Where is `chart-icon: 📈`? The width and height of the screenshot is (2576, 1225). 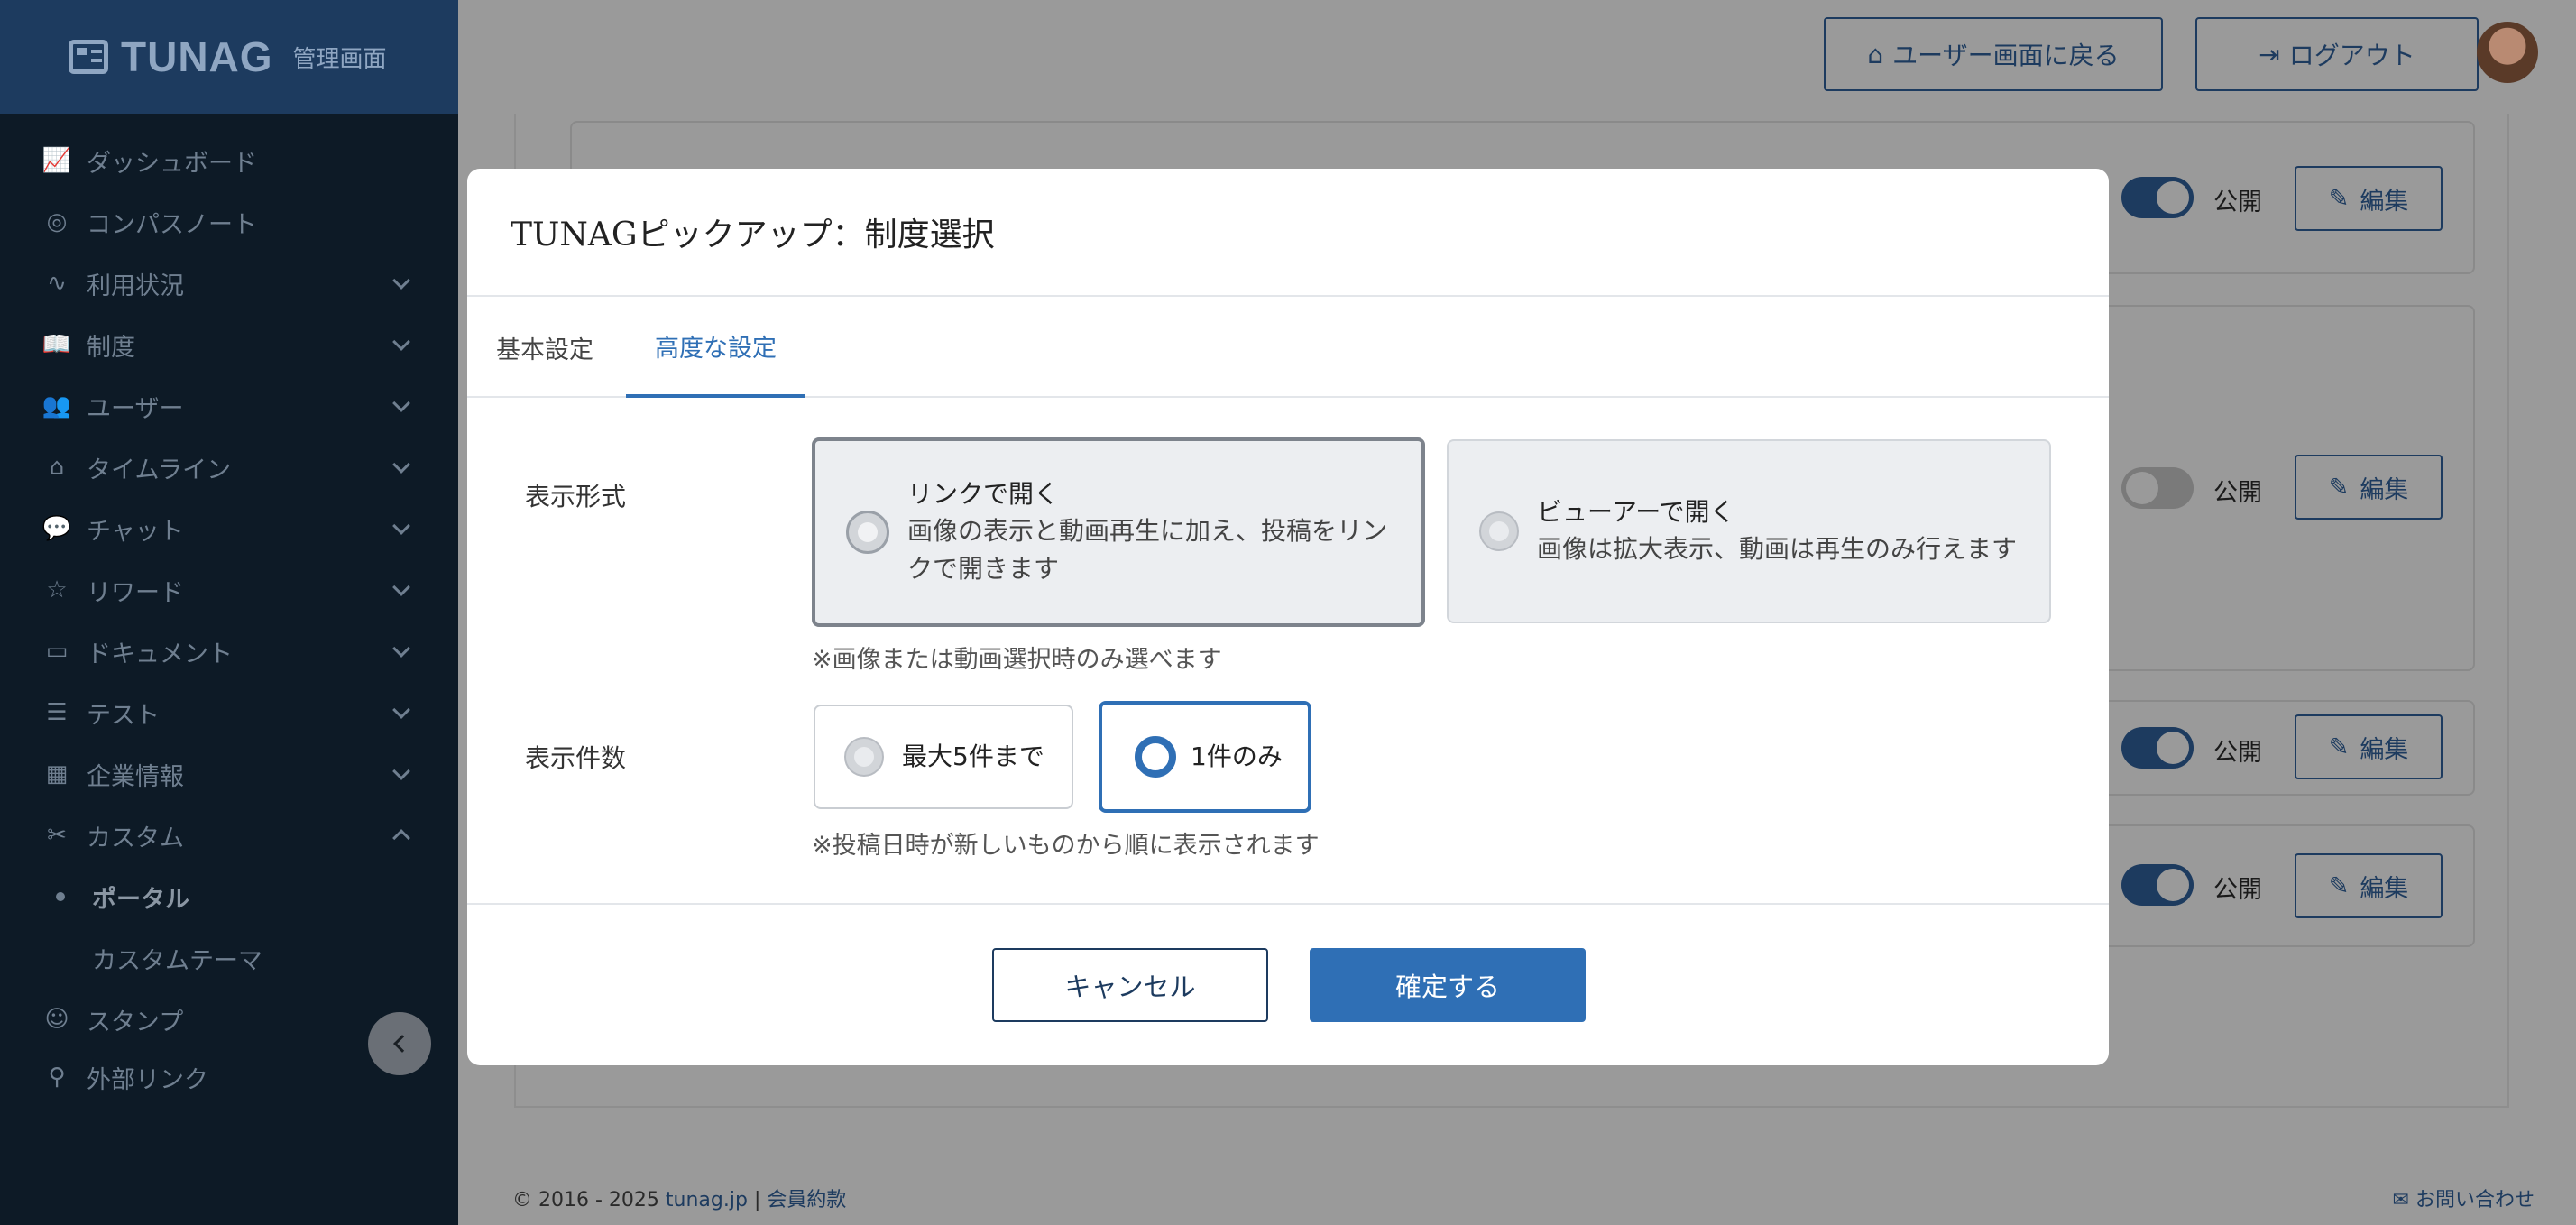 chart-icon: 📈 is located at coordinates (56, 160).